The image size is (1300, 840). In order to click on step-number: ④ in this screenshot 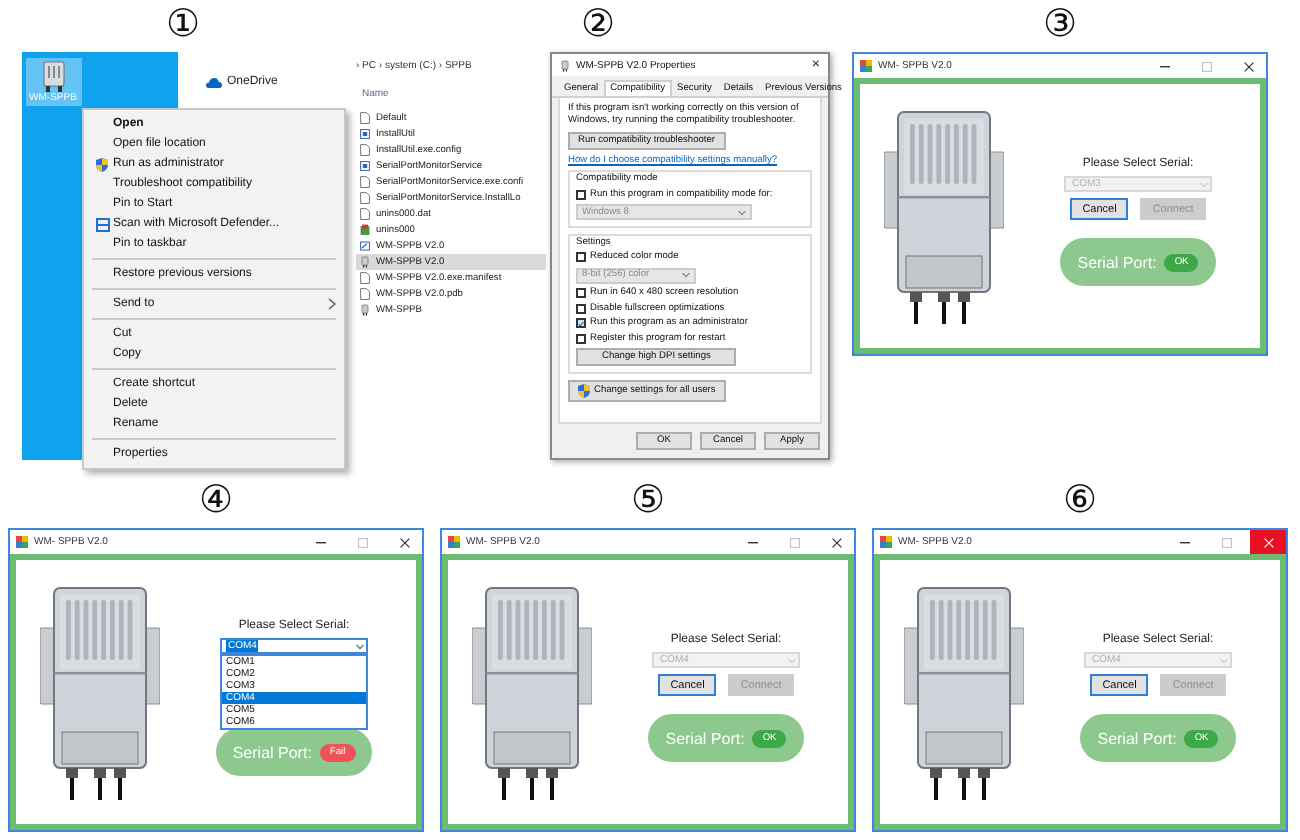, I will do `click(216, 501)`.